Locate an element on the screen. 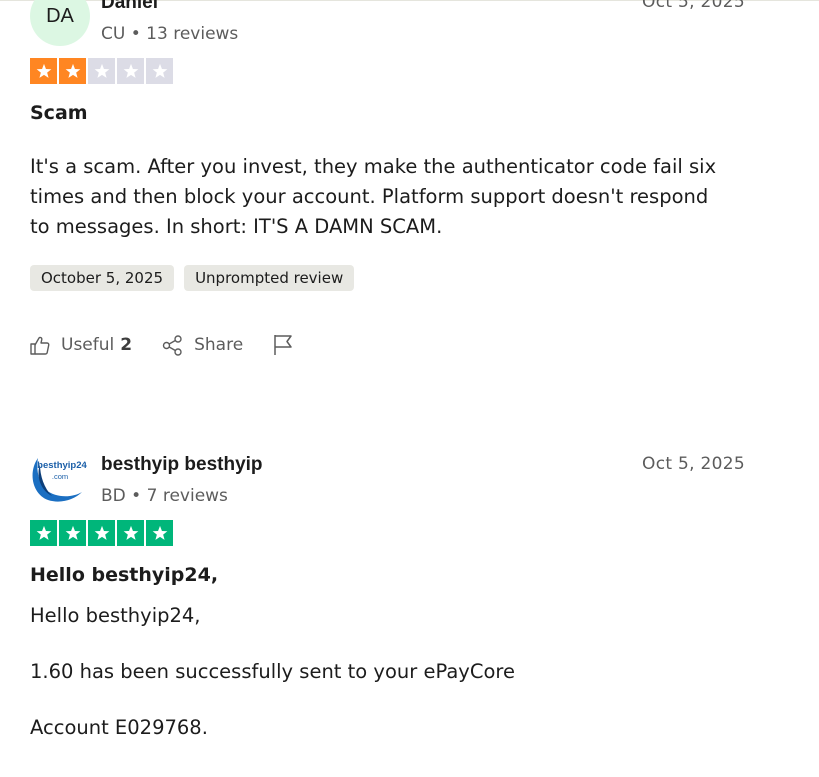 This screenshot has height=777, width=819. reviewer-review-count: 7 reviews is located at coordinates (187, 496).